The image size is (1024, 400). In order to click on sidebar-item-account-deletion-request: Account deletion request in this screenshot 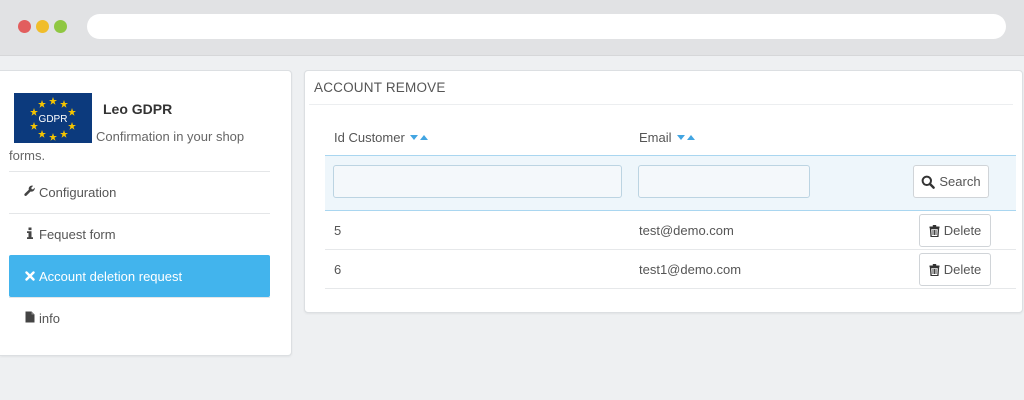, I will do `click(139, 276)`.